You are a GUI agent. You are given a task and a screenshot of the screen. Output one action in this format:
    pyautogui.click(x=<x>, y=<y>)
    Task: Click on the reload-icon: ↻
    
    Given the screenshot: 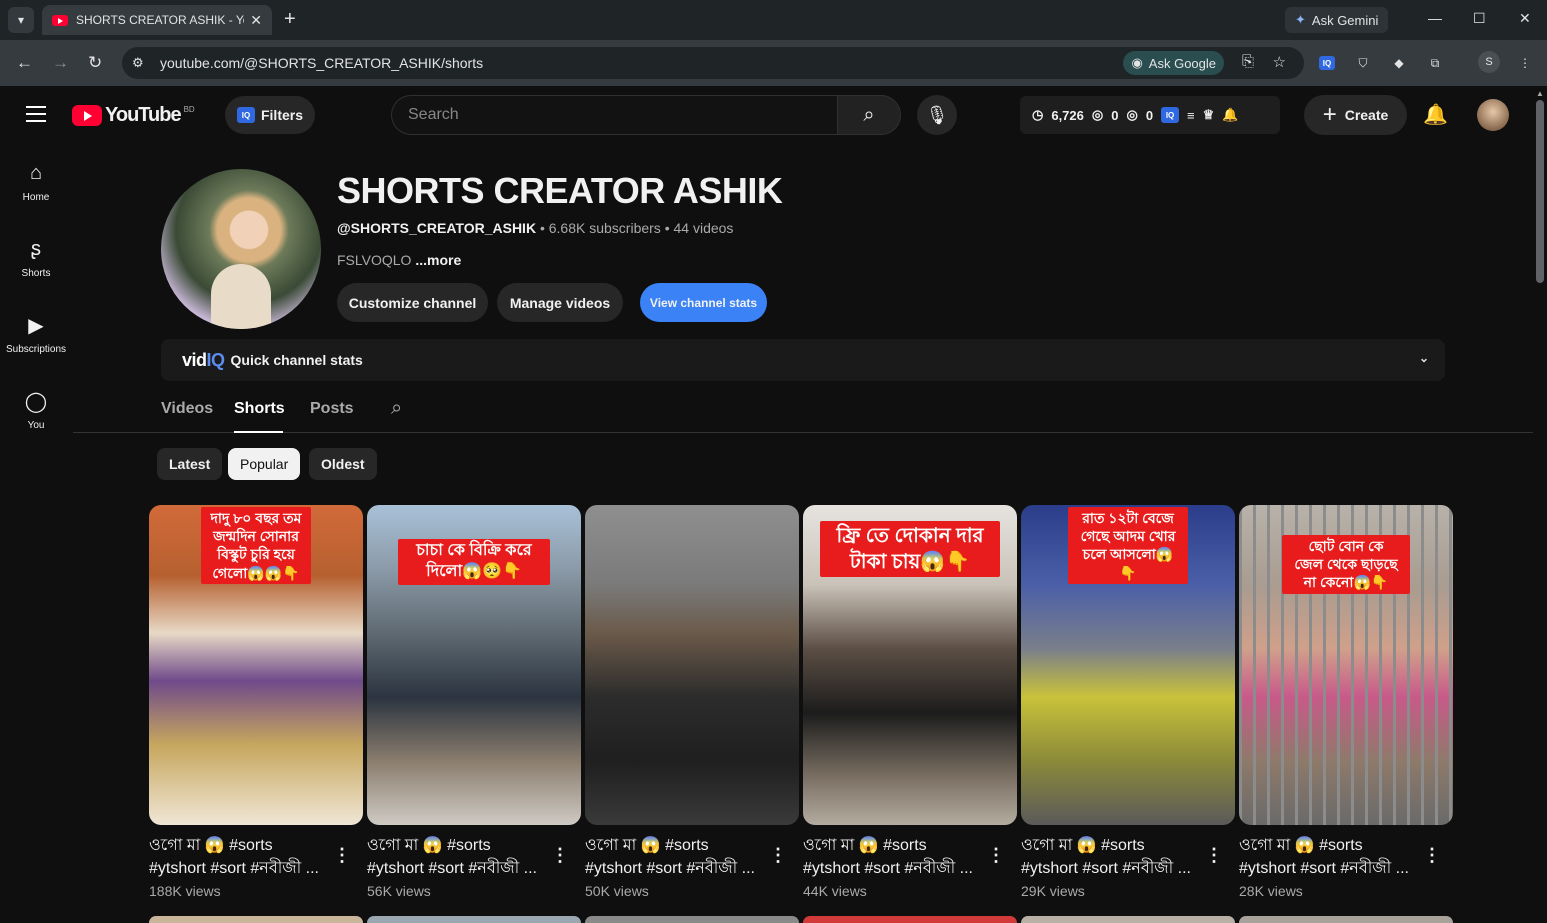 What is the action you would take?
    pyautogui.click(x=95, y=63)
    